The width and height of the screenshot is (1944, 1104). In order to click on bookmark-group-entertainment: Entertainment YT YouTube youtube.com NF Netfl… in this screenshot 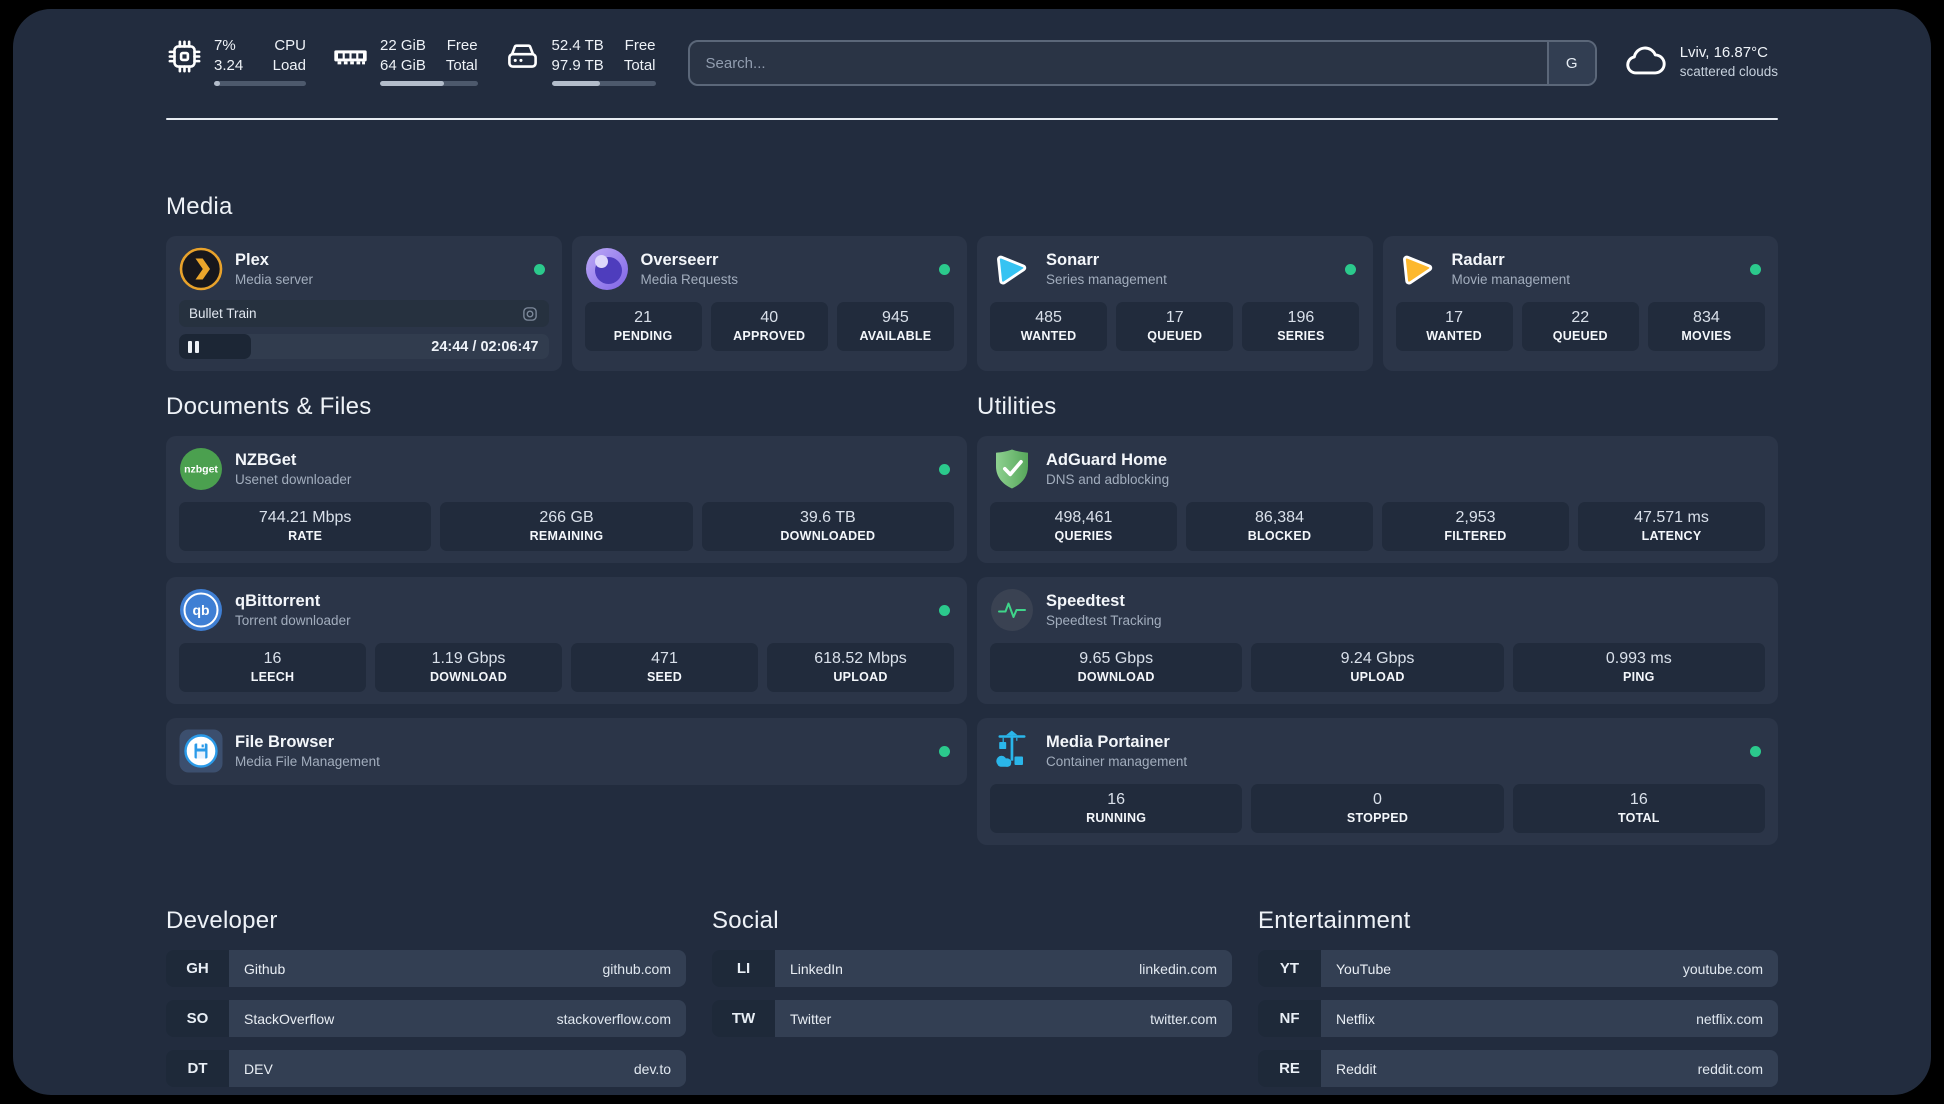, I will do `click(1518, 997)`.